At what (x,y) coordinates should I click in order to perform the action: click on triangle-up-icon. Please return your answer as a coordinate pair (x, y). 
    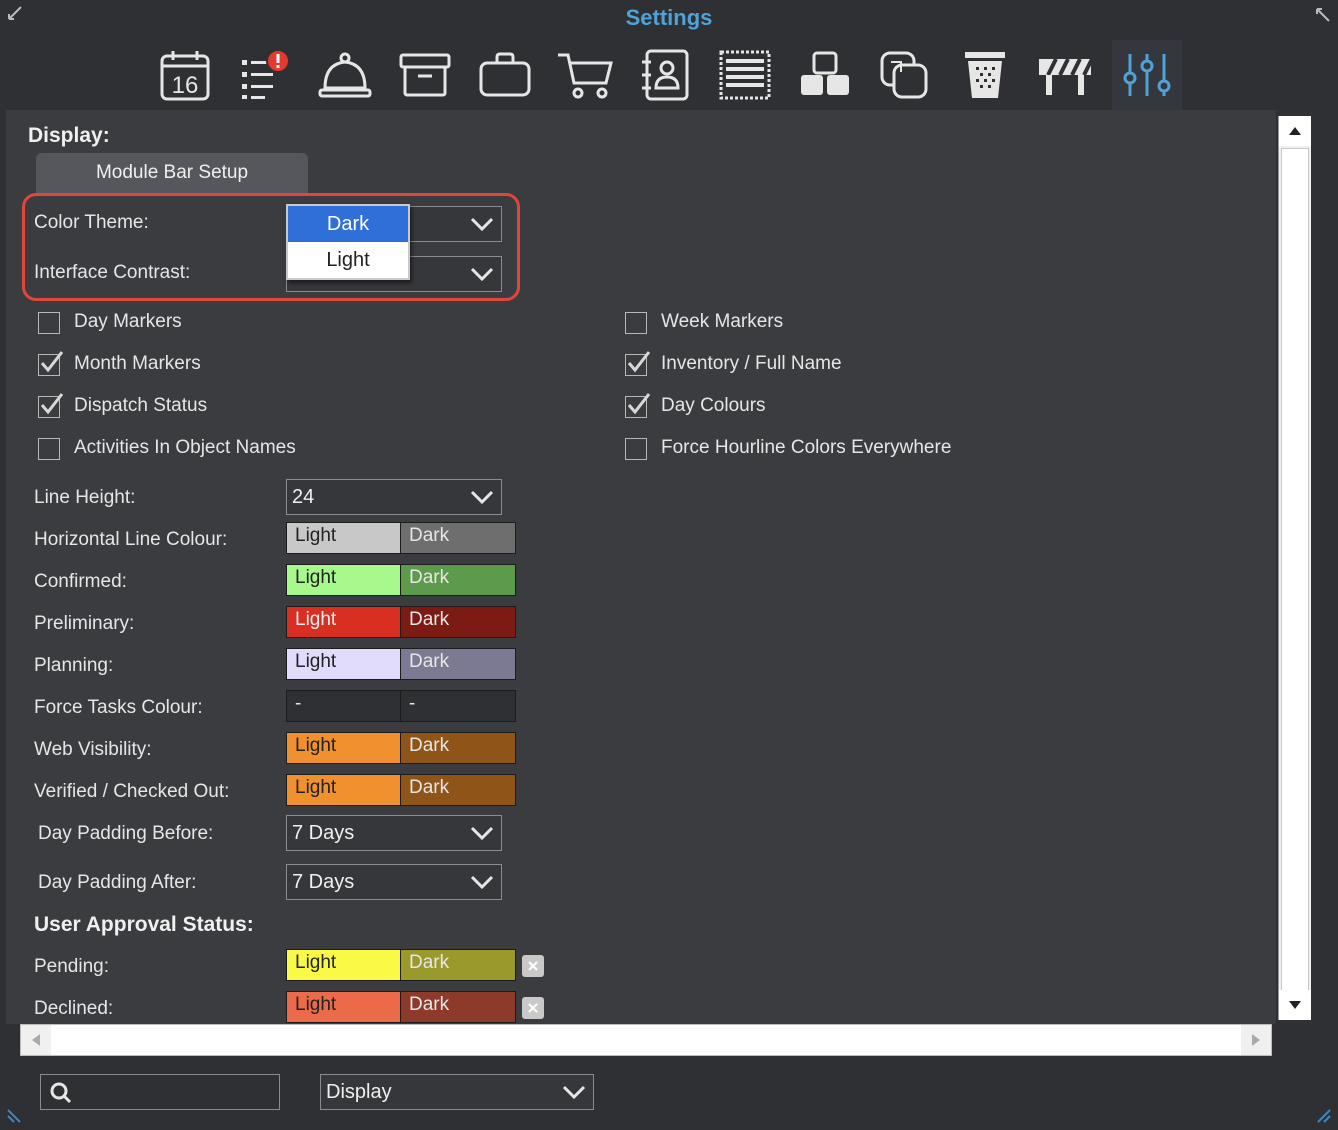
    Looking at the image, I should click on (1295, 131).